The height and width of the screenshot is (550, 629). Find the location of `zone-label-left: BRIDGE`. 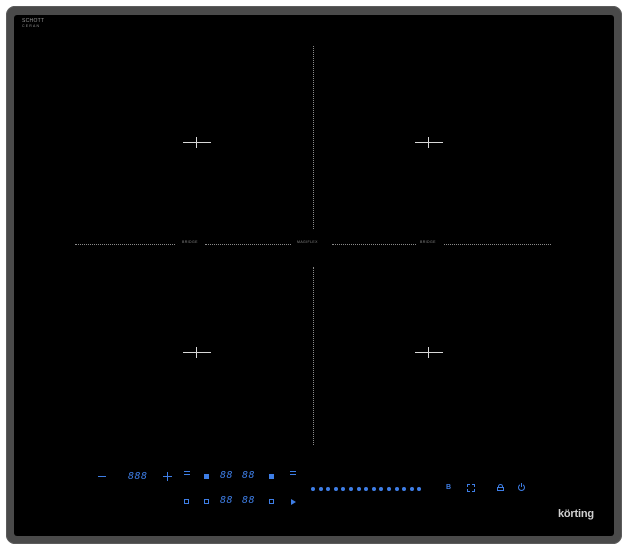

zone-label-left: BRIDGE is located at coordinates (190, 242).